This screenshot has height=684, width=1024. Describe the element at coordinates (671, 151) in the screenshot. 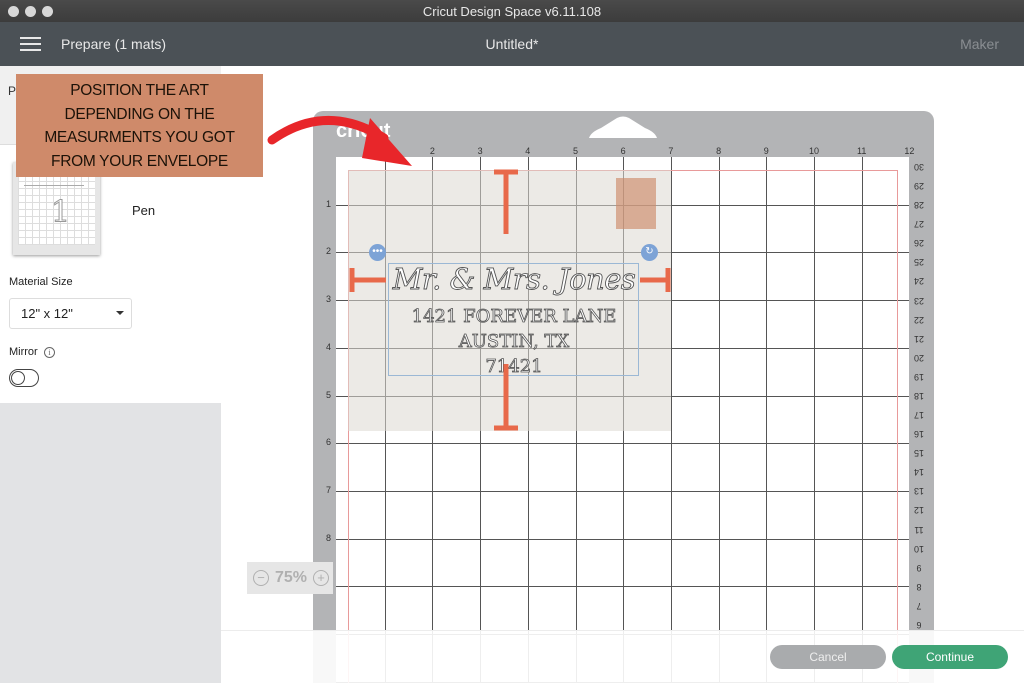

I see `top-ruler-label: 7` at that location.